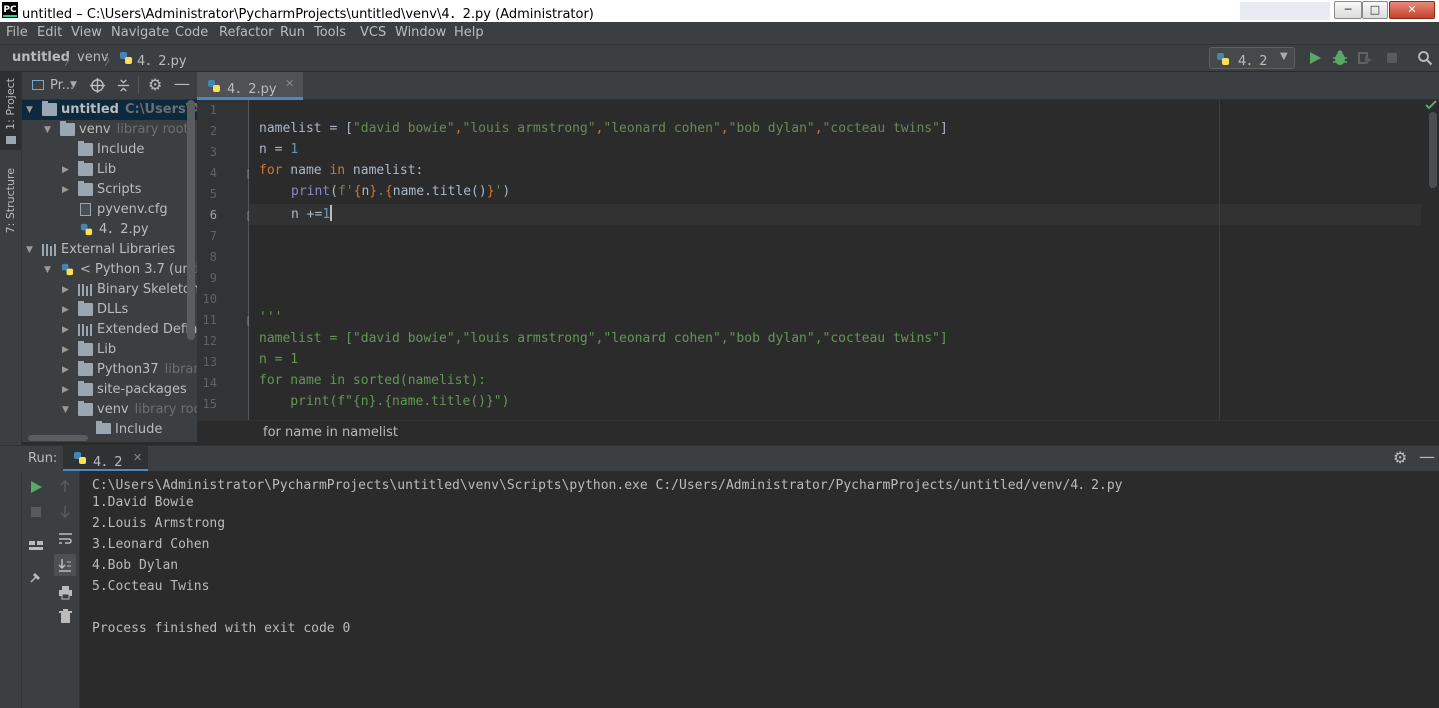 Image resolution: width=1439 pixels, height=708 pixels. Describe the element at coordinates (109, 230) in the screenshot. I see `tree-item-python-file: 4．2.py` at that location.